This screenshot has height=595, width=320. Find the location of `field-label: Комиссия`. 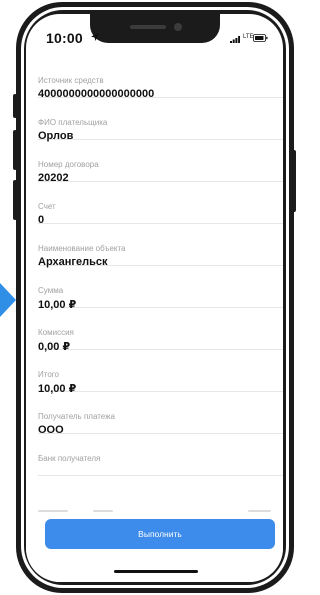

field-label: Комиссия is located at coordinates (56, 332).